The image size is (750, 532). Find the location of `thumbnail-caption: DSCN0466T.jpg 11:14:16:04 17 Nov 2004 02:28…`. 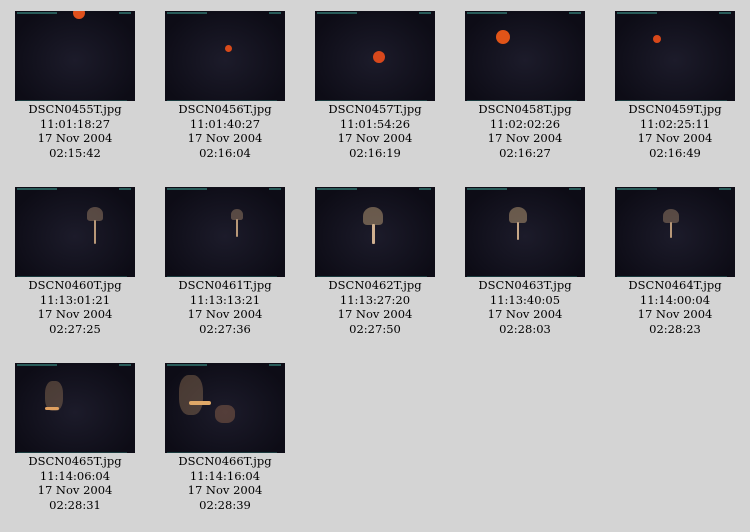

thumbnail-caption: DSCN0466T.jpg 11:14:16:04 17 Nov 2004 02:28… is located at coordinates (225, 483).